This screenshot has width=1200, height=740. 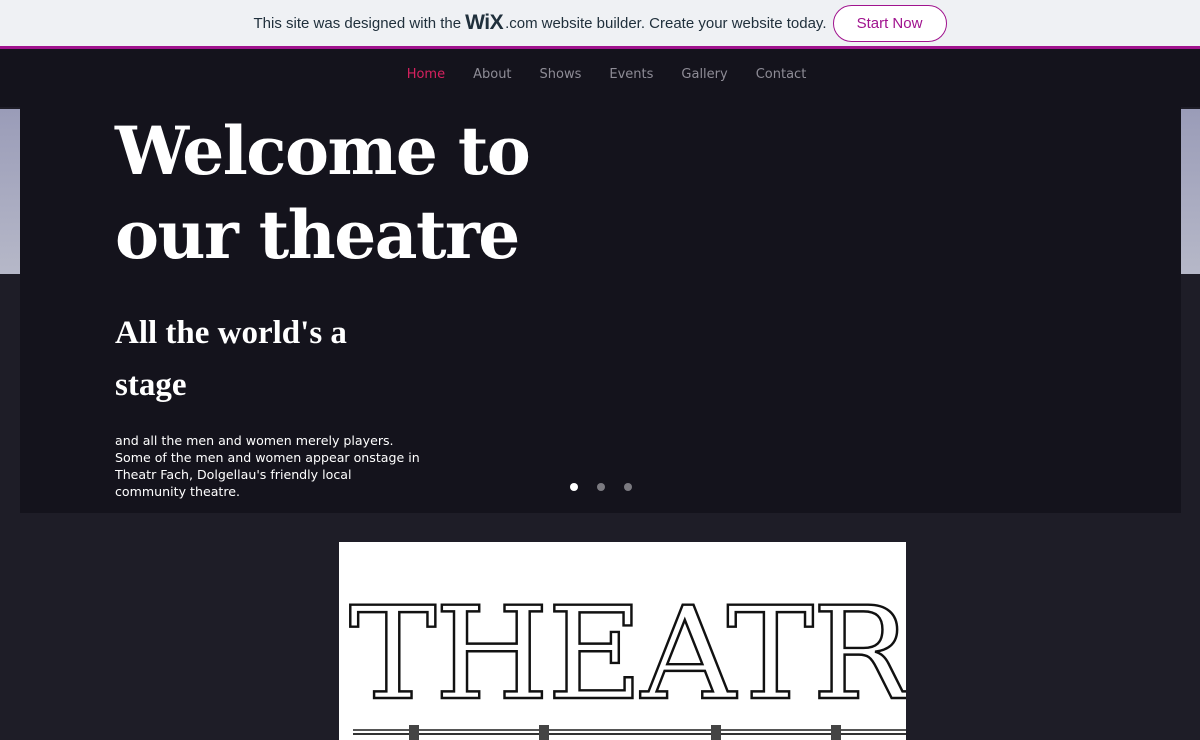 I want to click on theatr-logo-text: THEATR, so click(x=627, y=654).